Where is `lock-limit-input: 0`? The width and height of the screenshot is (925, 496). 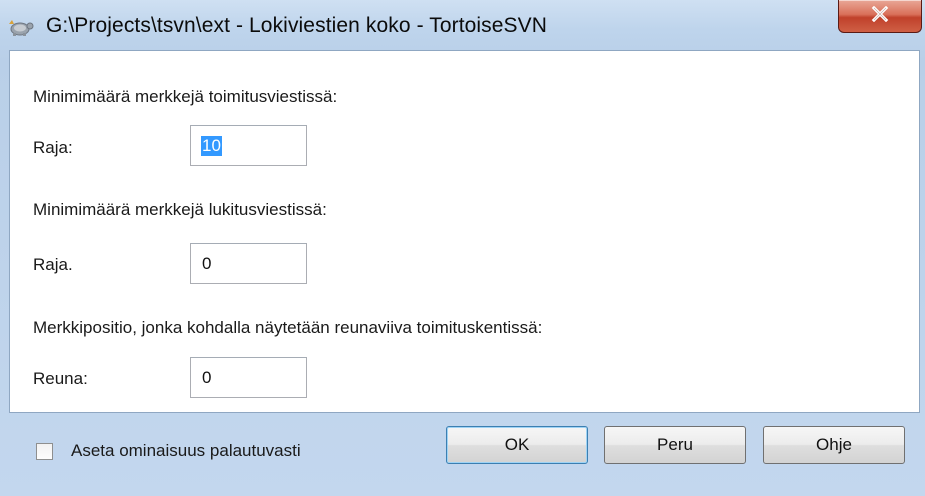
lock-limit-input: 0 is located at coordinates (248, 263).